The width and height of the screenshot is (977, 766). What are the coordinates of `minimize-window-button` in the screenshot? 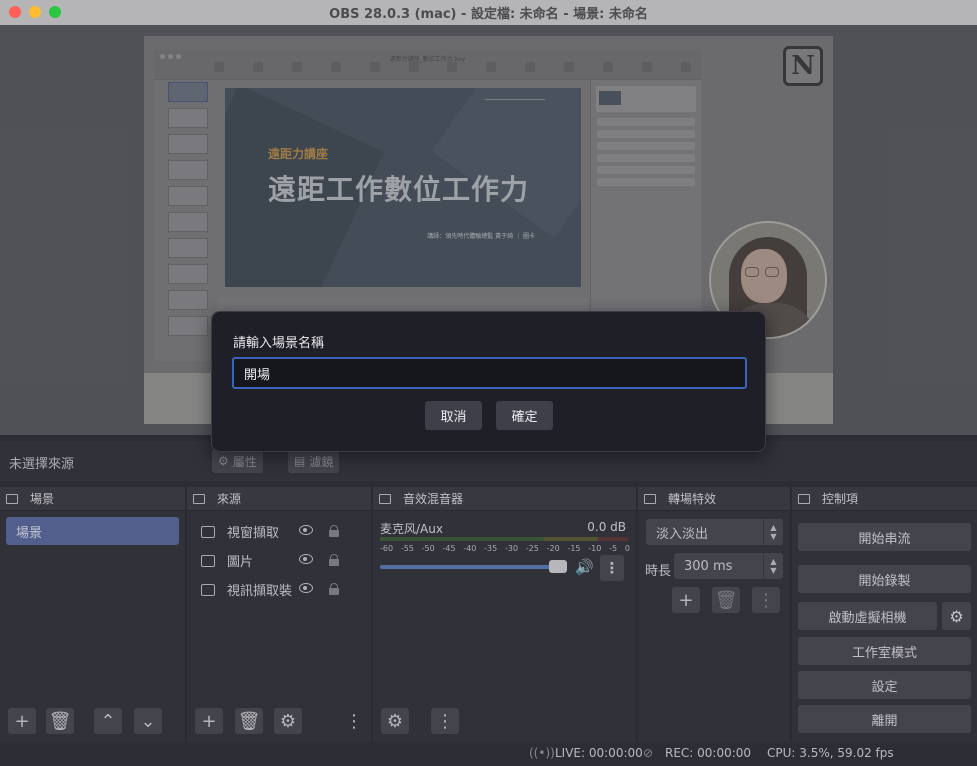 It's located at (35, 12).